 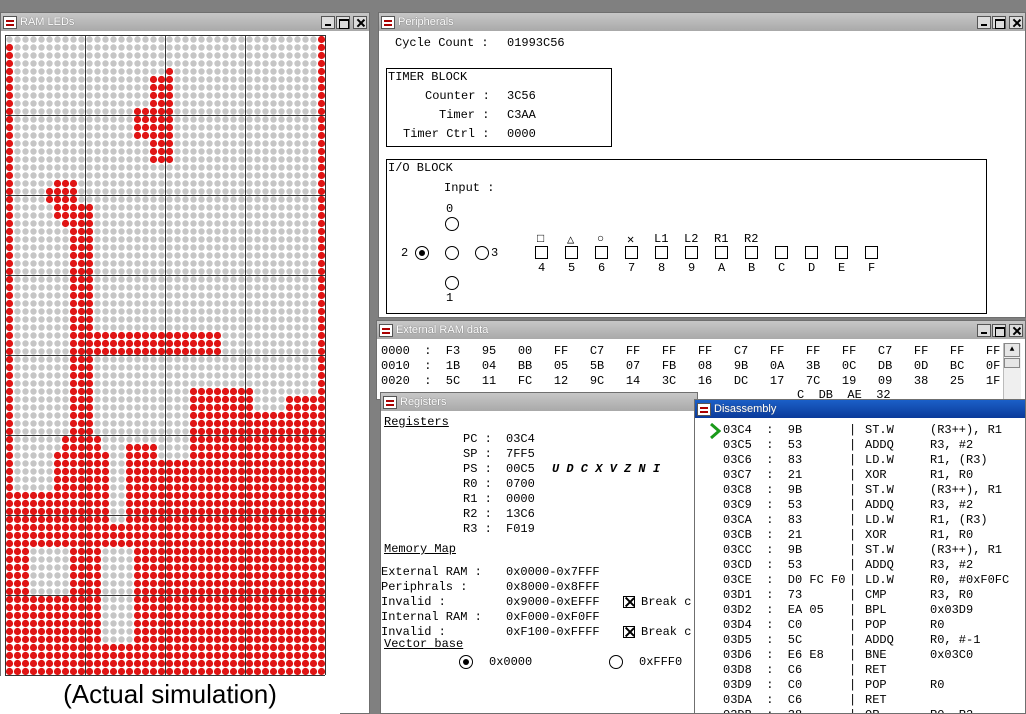 I want to click on scroll-thumb, so click(x=1012, y=363).